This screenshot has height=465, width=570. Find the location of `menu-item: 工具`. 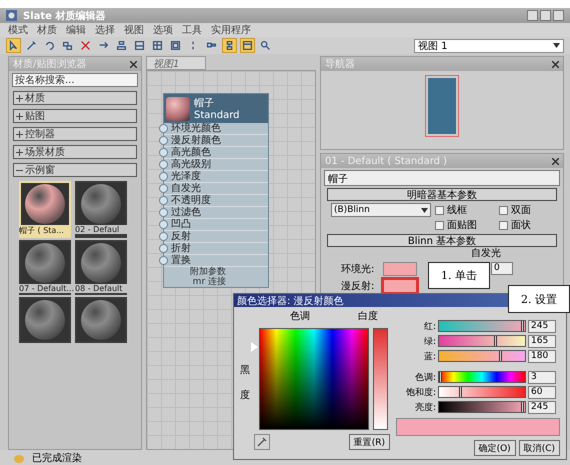

menu-item: 工具 is located at coordinates (192, 30).